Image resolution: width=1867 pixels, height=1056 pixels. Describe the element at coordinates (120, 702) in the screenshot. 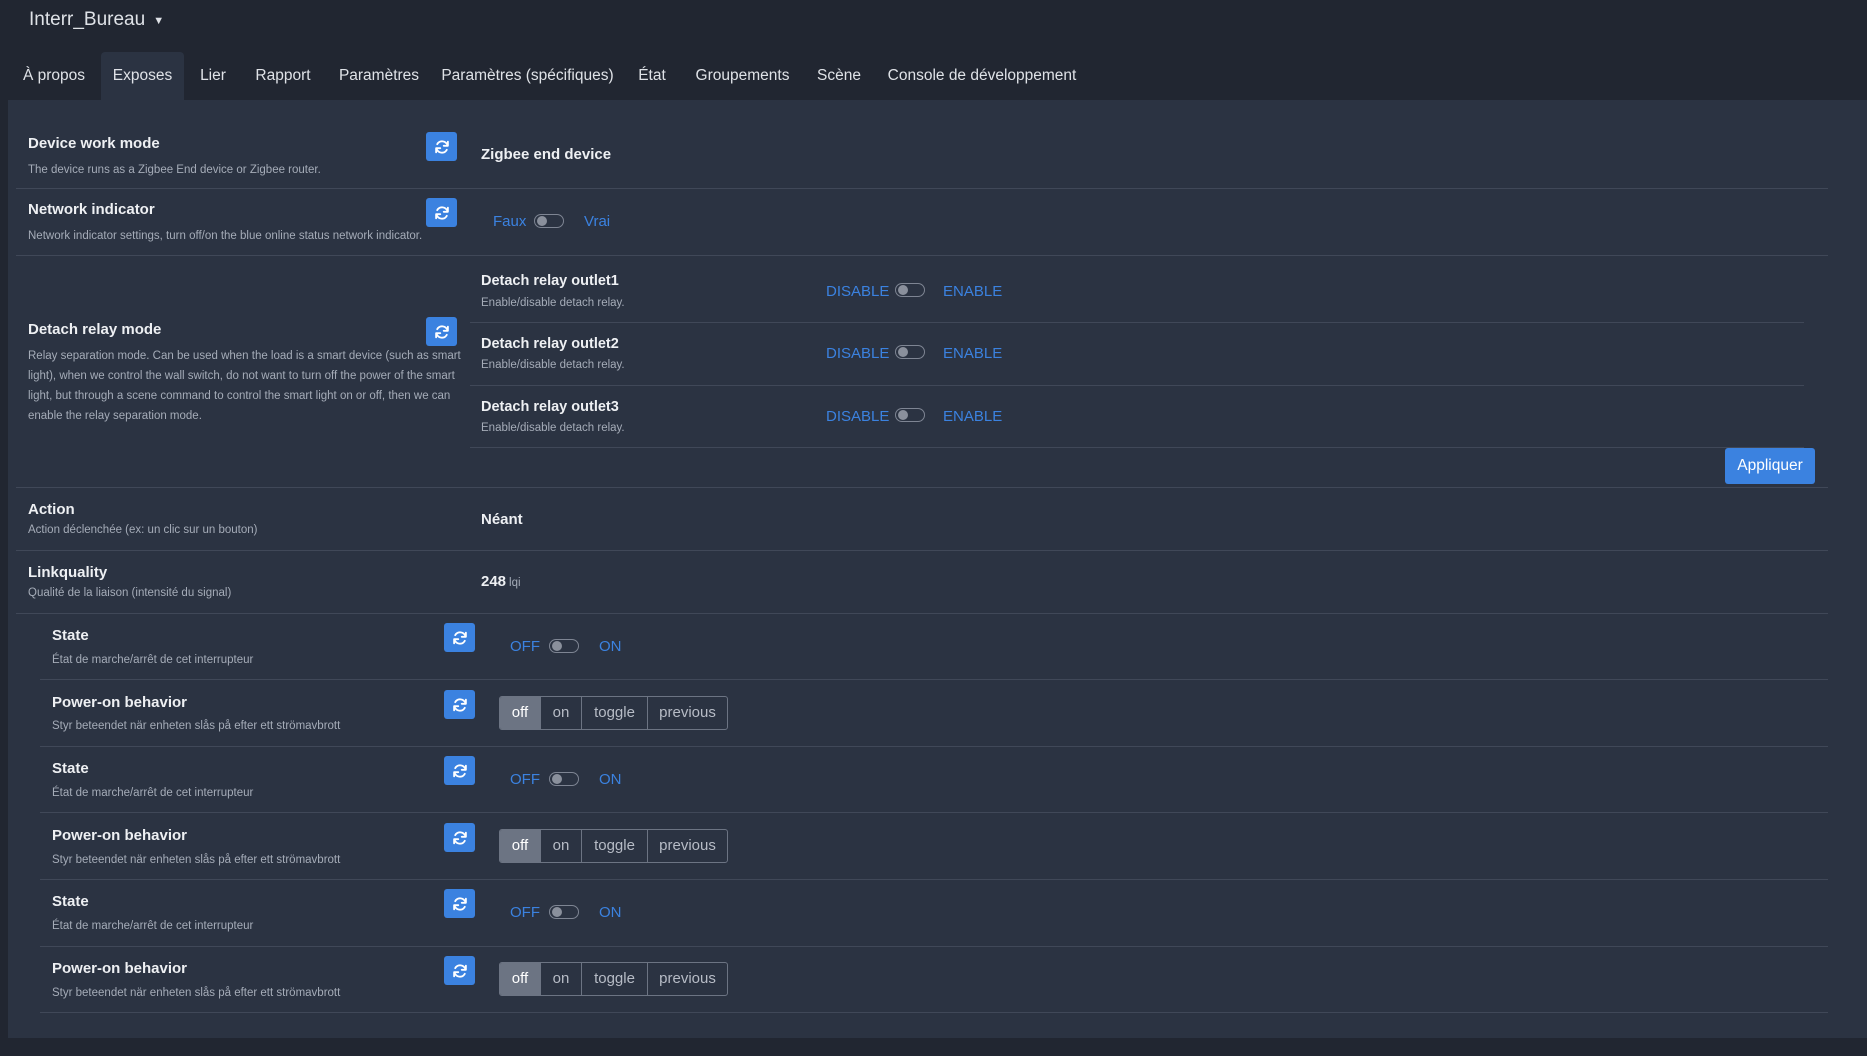

I see `power-on-1-title: Power-on behavior` at that location.